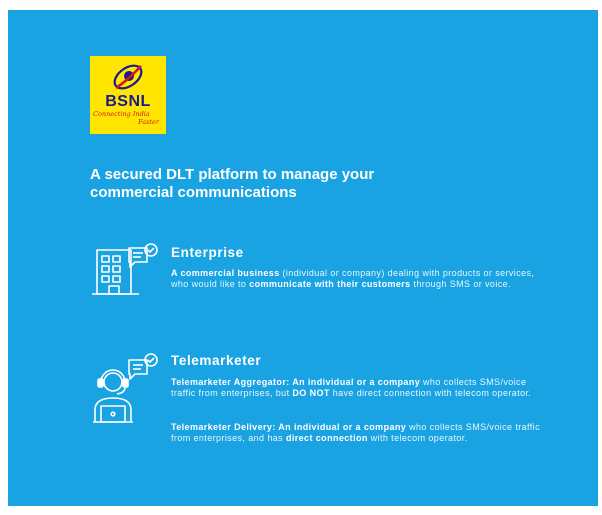 This screenshot has height=515, width=602. I want to click on headline-line1: A secured DLT platform to manage your, so click(232, 174).